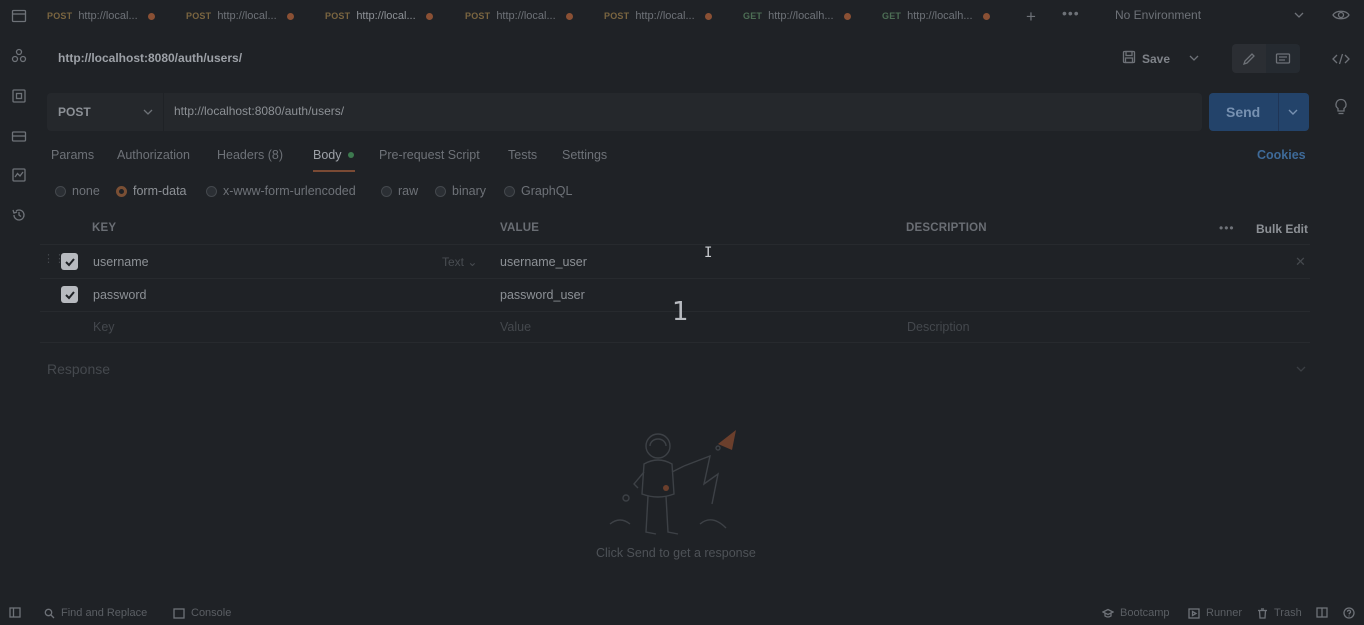 This screenshot has height=625, width=1364. I want to click on help-icon, so click(1349, 613).